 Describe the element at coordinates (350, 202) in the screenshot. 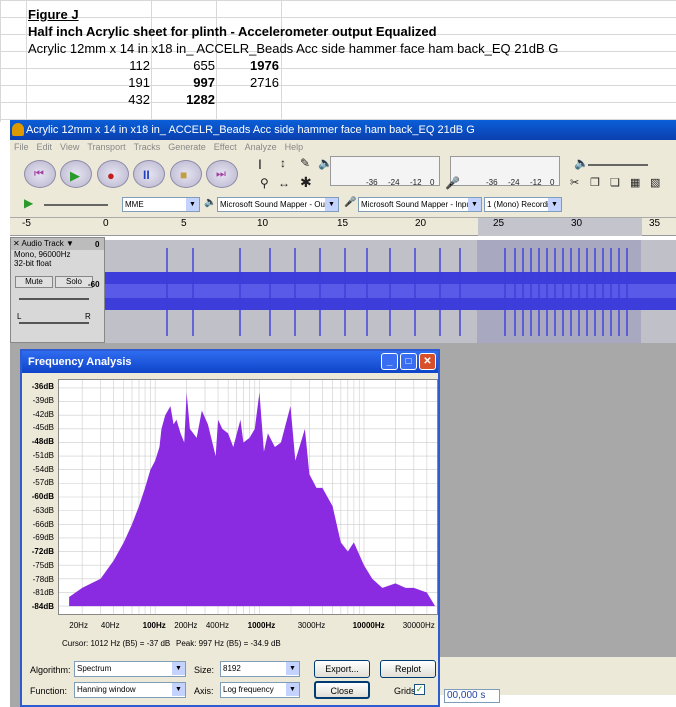

I see `microphone-icon: 🎤` at that location.